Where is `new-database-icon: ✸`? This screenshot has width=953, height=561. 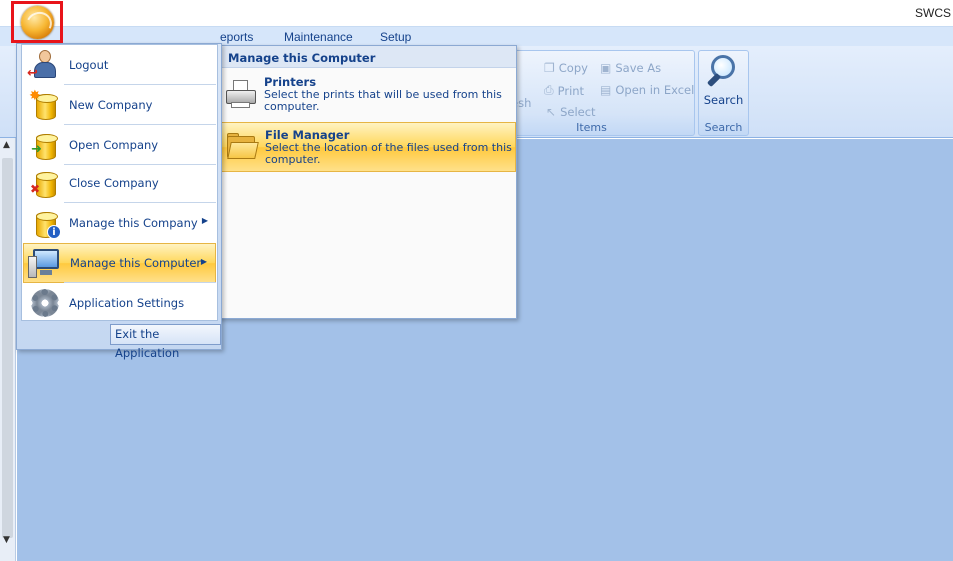
new-database-icon: ✸ is located at coordinates (44, 105).